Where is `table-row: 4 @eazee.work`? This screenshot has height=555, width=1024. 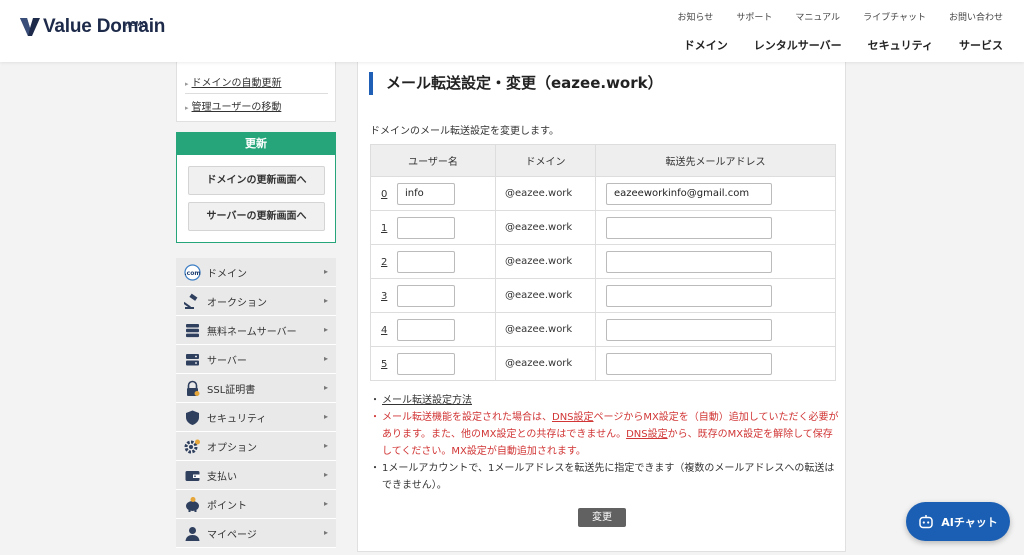
table-row: 4 @eazee.work is located at coordinates (603, 329).